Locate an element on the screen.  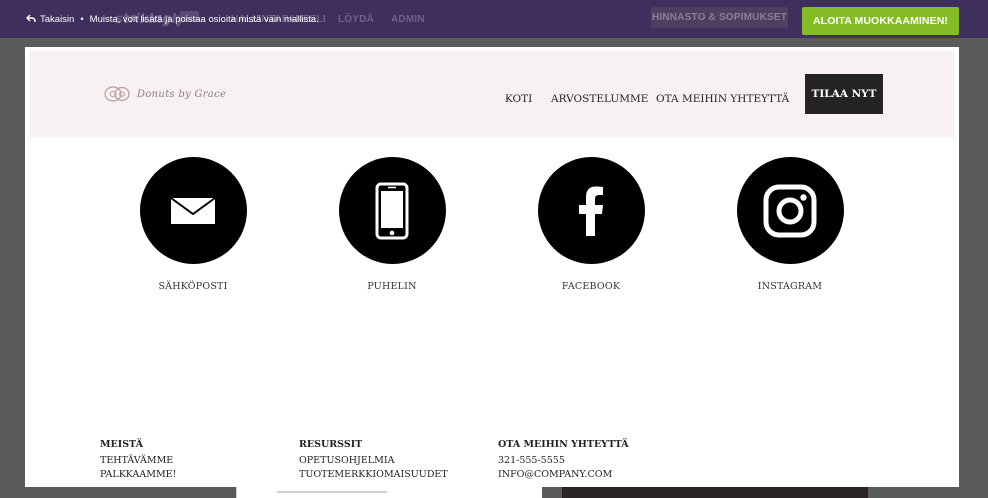
contact-email: SÄHKÖPOSTI is located at coordinates (193, 224).